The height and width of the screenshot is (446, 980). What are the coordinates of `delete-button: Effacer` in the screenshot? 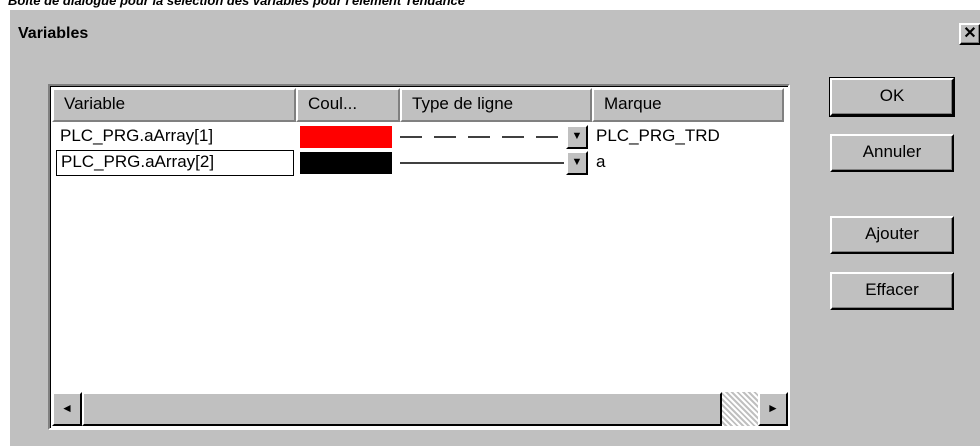 It's located at (892, 291).